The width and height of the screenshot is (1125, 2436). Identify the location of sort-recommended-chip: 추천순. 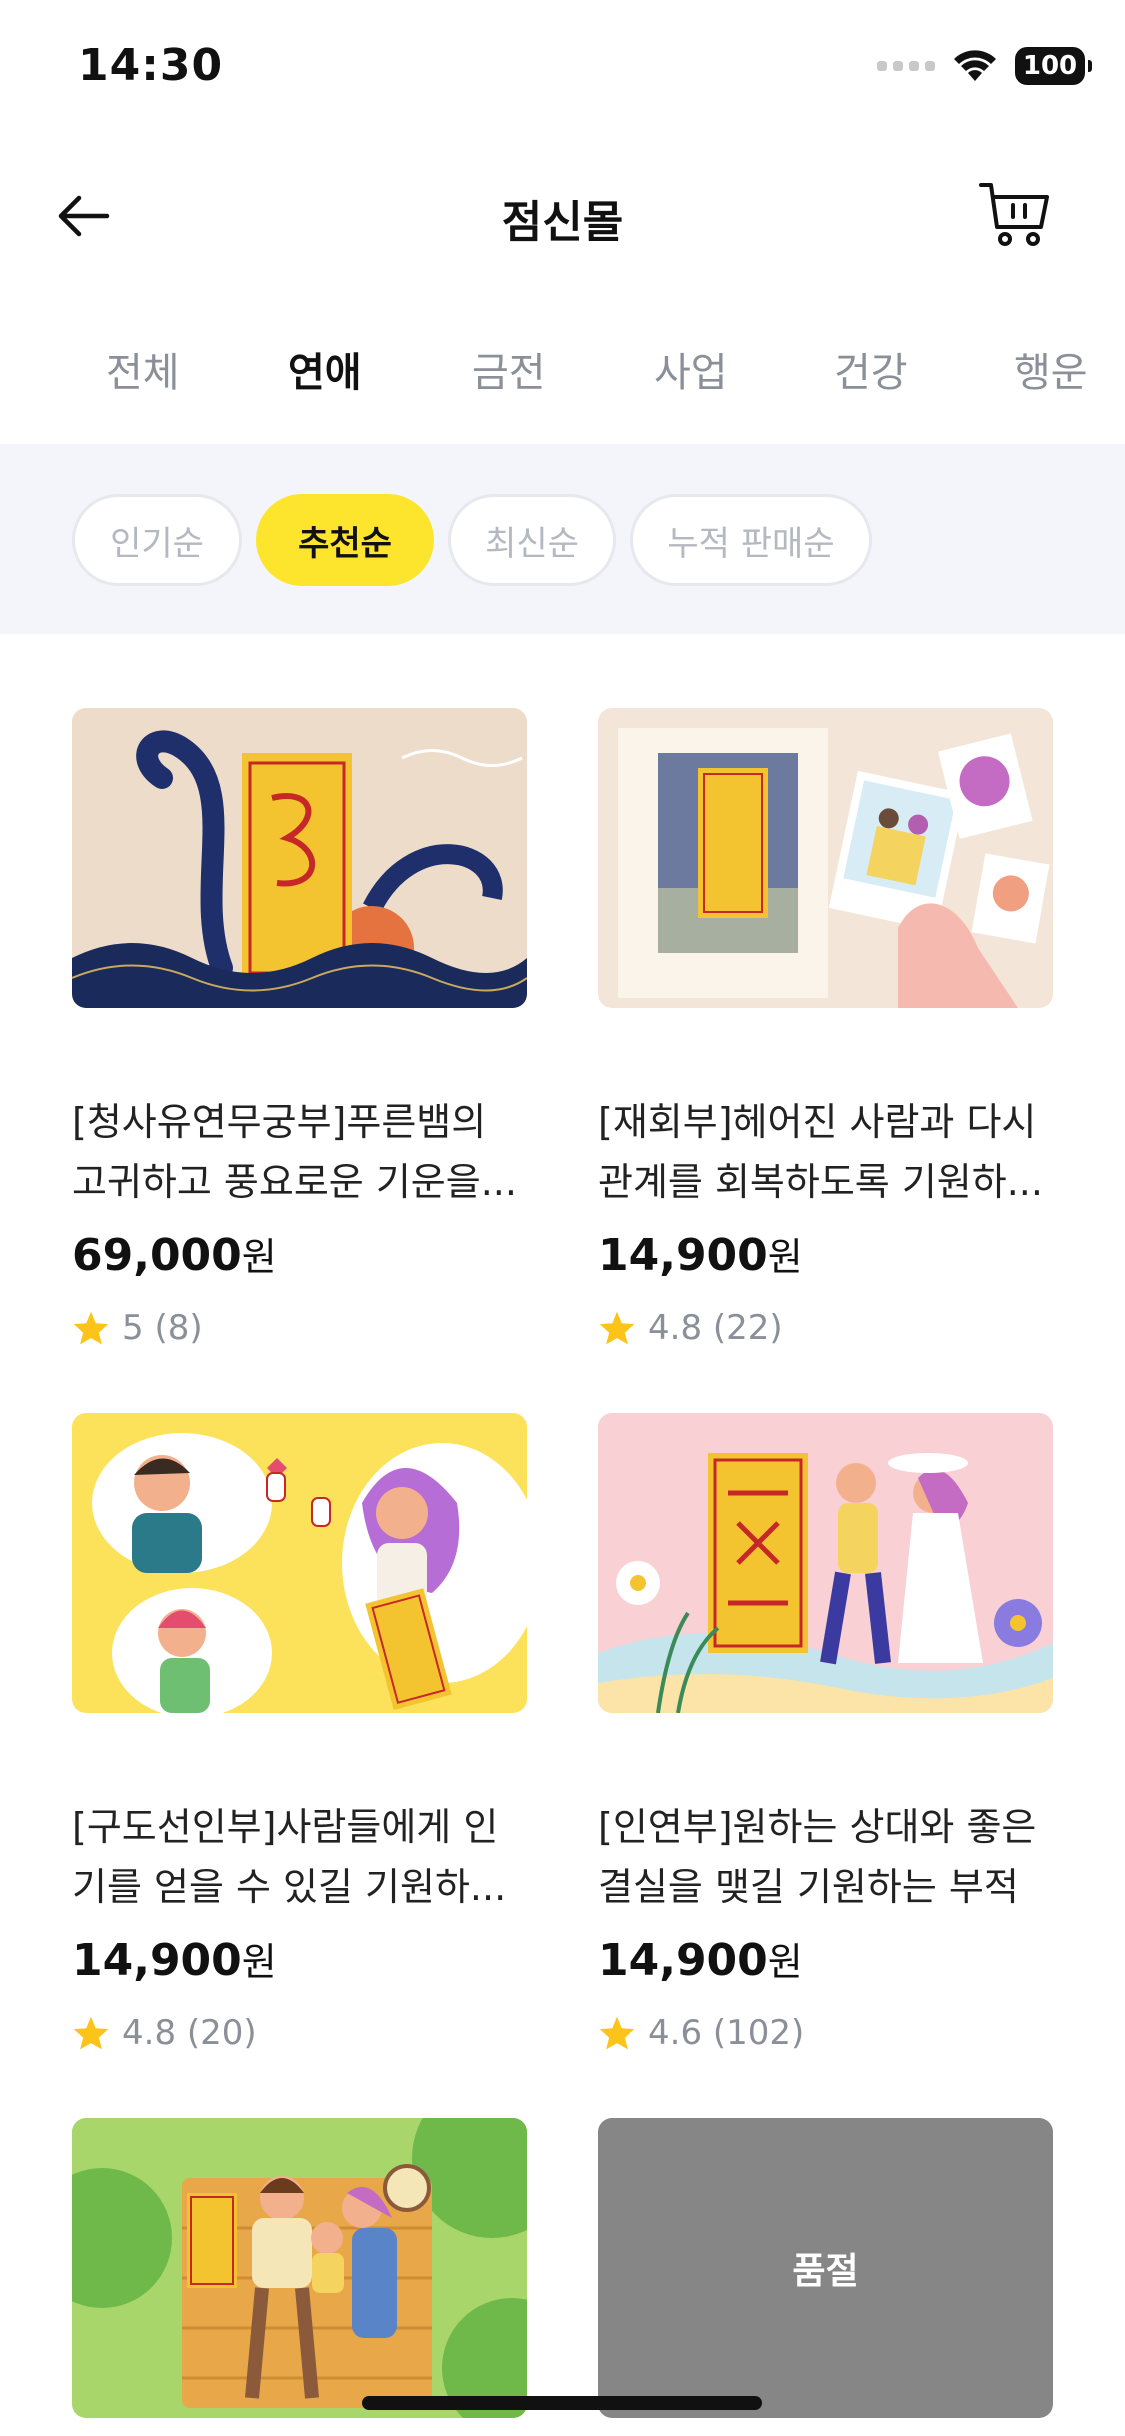
(345, 540).